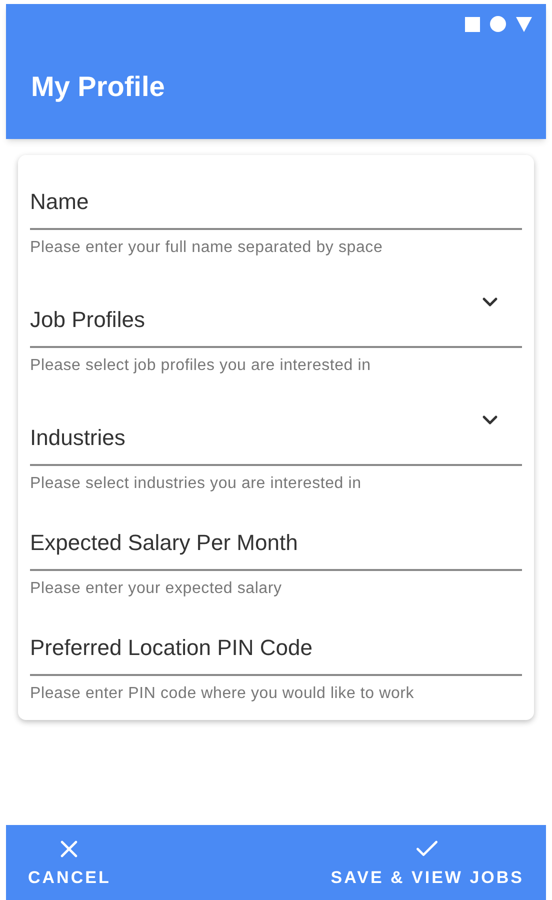  What do you see at coordinates (276, 319) in the screenshot?
I see `dropdown-field: Job Profiles` at bounding box center [276, 319].